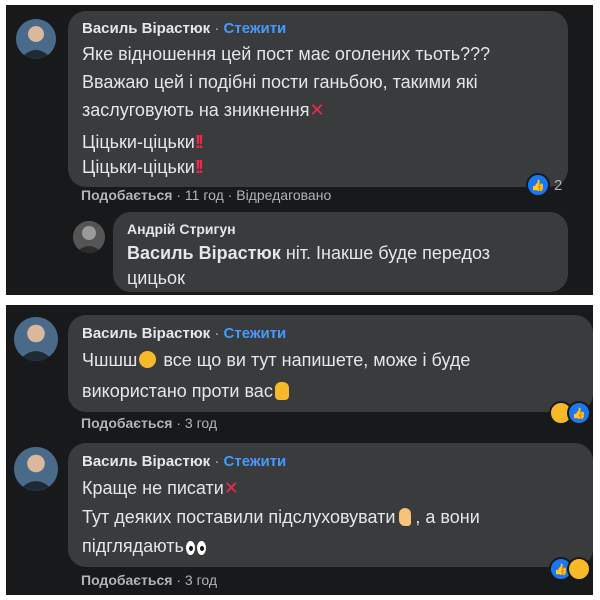  What do you see at coordinates (203, 110) in the screenshot?
I see `comment-text-line: заслуговують на зникнення✕` at bounding box center [203, 110].